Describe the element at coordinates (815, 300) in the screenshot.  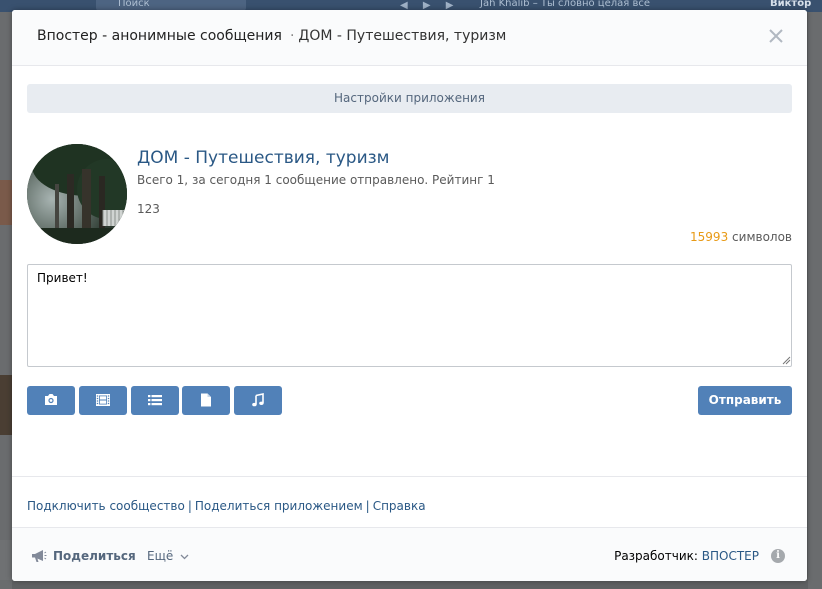
I see `bg-right-column` at that location.